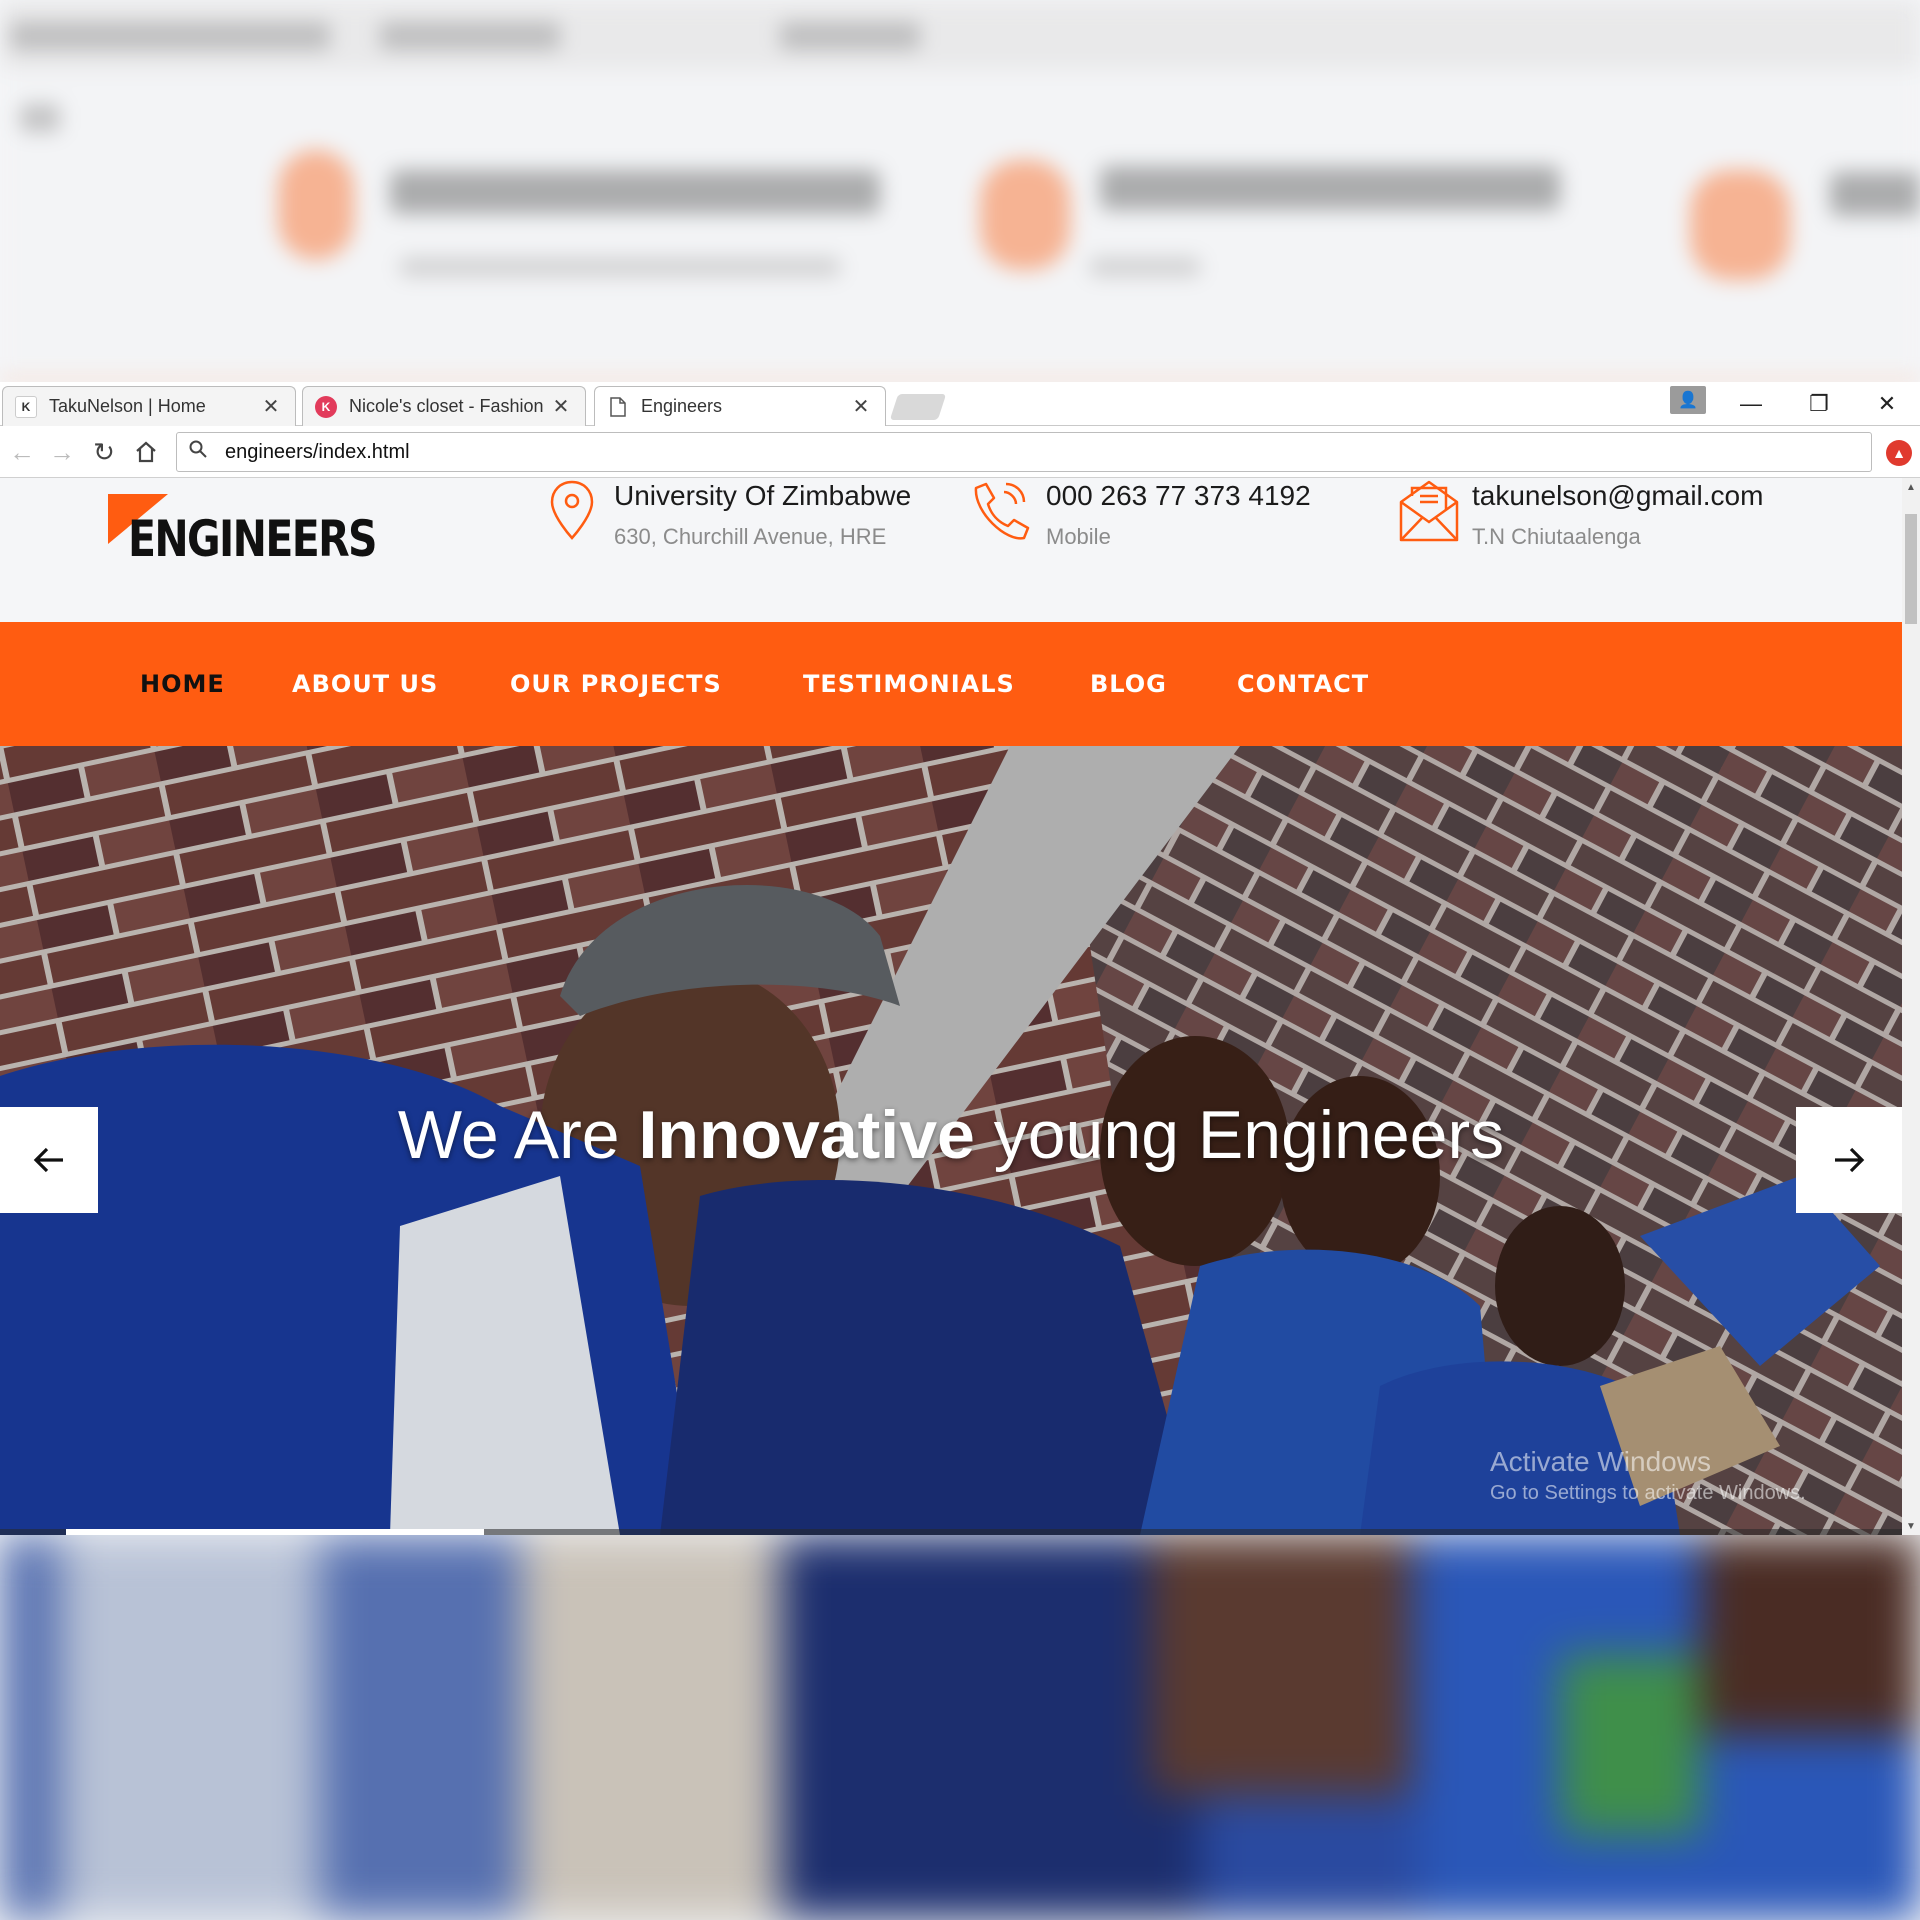  I want to click on contact-main-text: University Of Zimbabwe, so click(763, 495).